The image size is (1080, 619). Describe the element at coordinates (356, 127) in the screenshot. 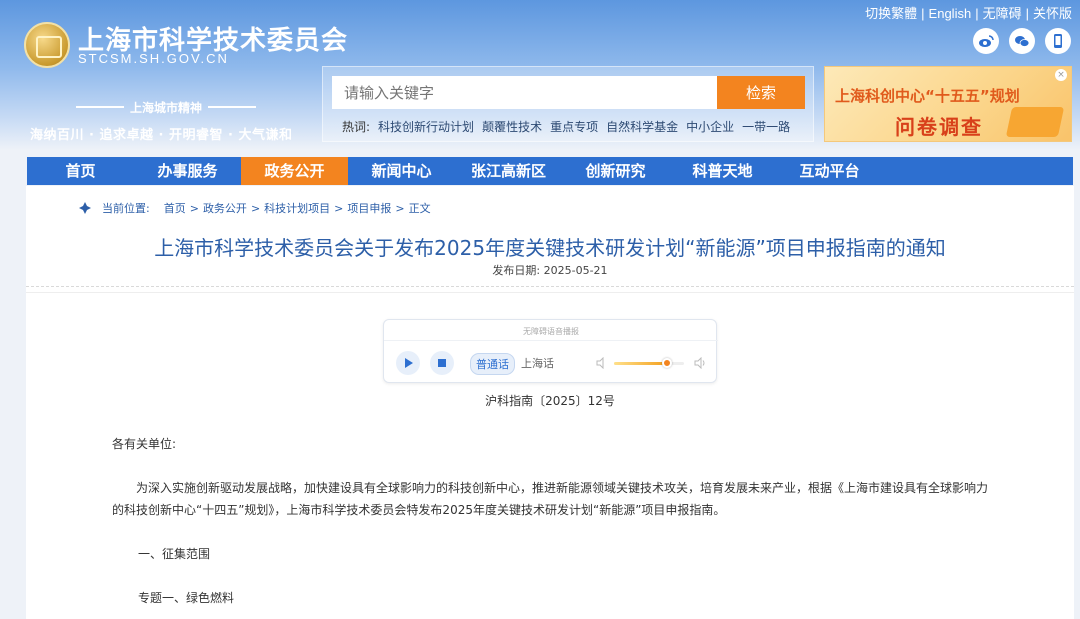

I see `hot-words-label: 热词:` at that location.